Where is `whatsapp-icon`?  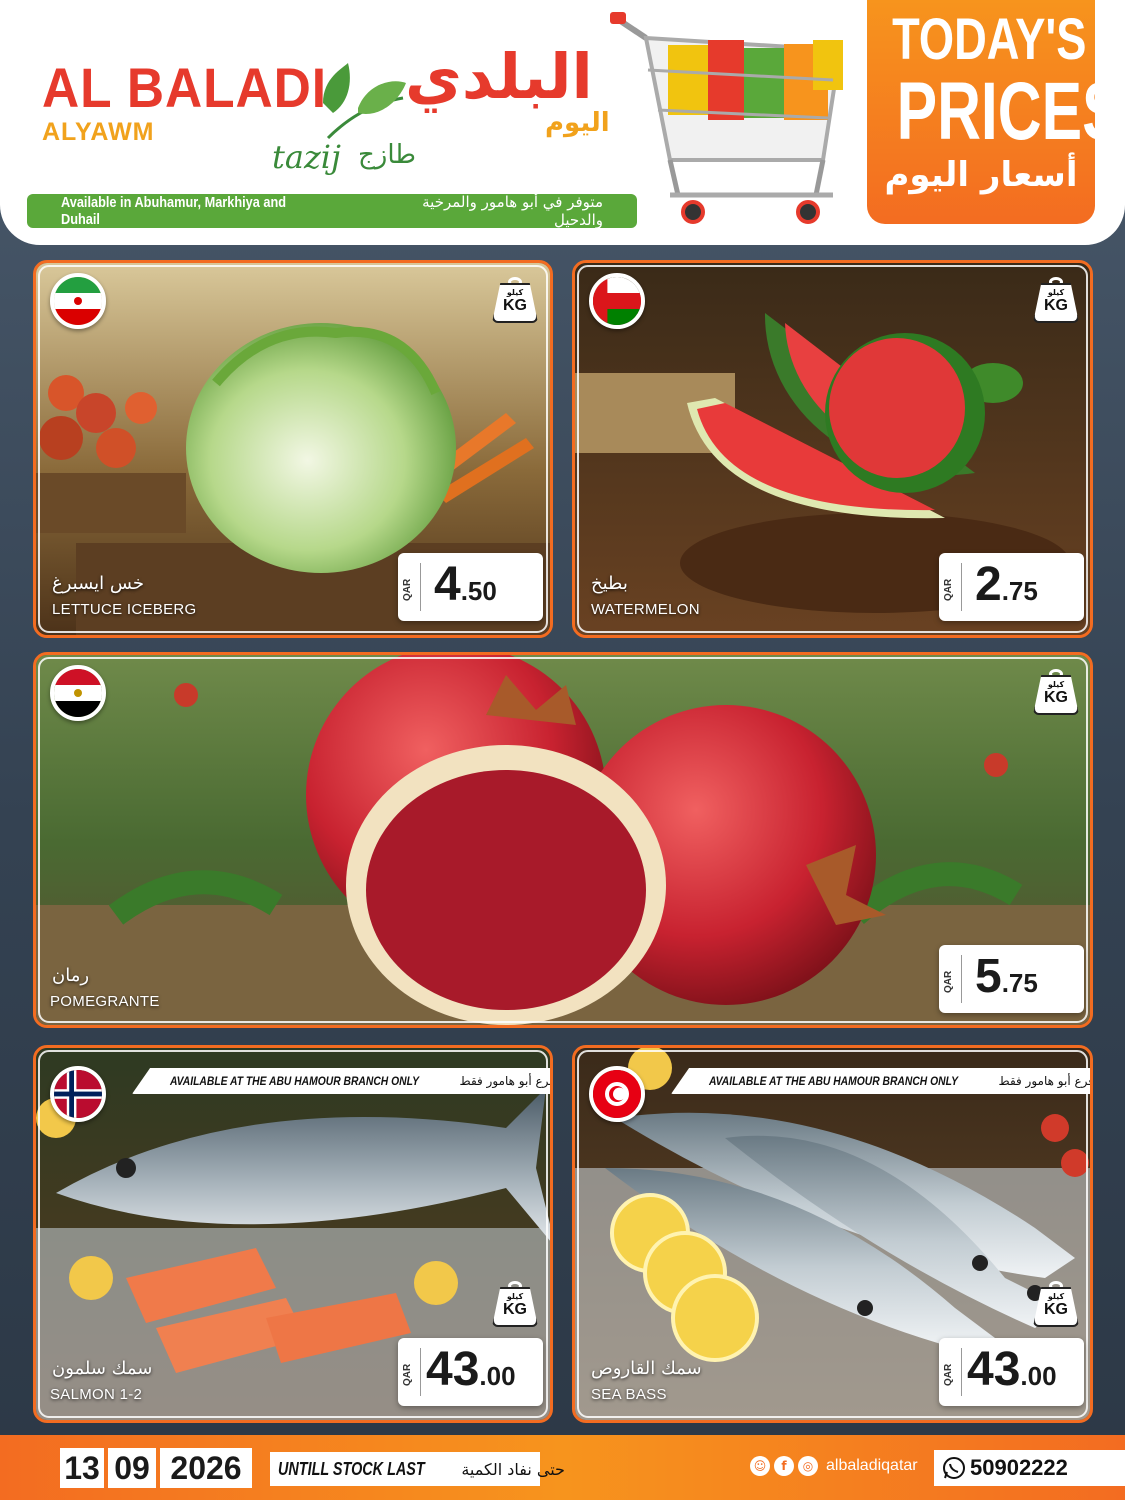
whatsapp-icon is located at coordinates (954, 1468).